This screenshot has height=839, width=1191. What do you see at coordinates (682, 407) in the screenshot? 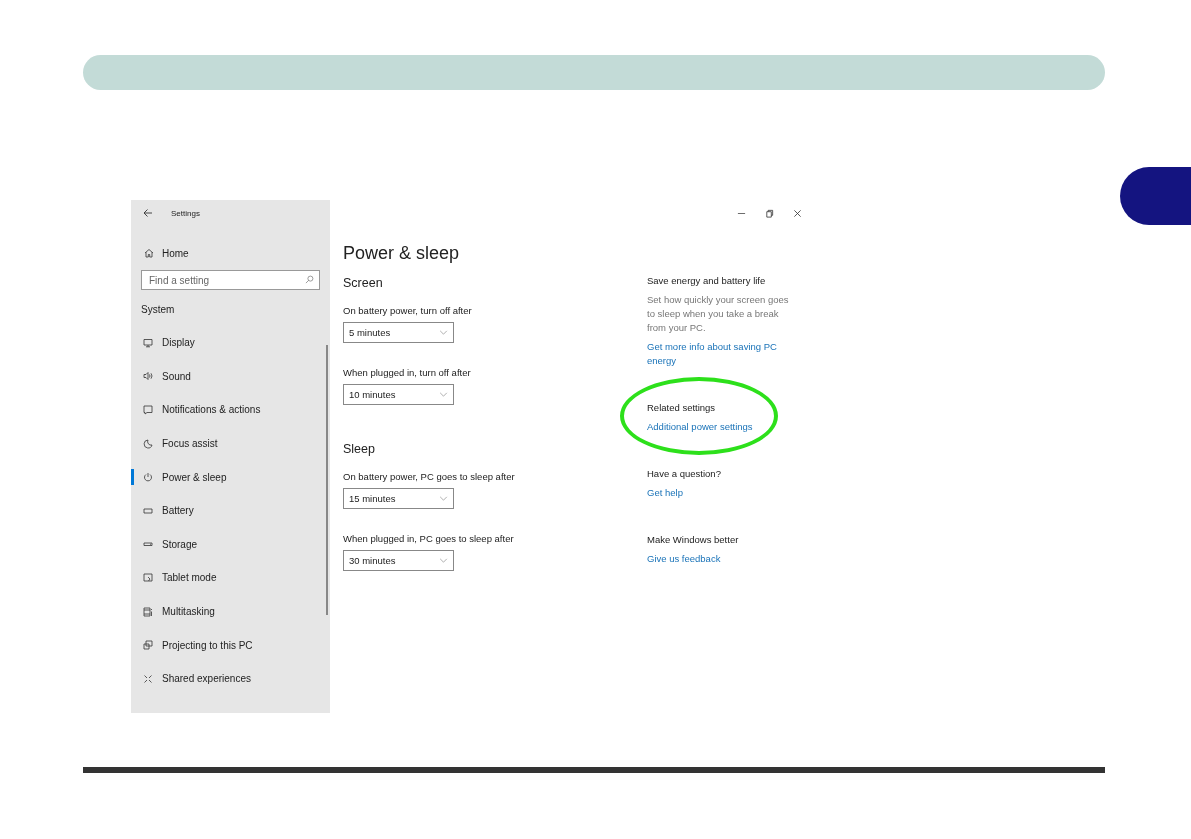
I see `group-heading: Related settings` at bounding box center [682, 407].